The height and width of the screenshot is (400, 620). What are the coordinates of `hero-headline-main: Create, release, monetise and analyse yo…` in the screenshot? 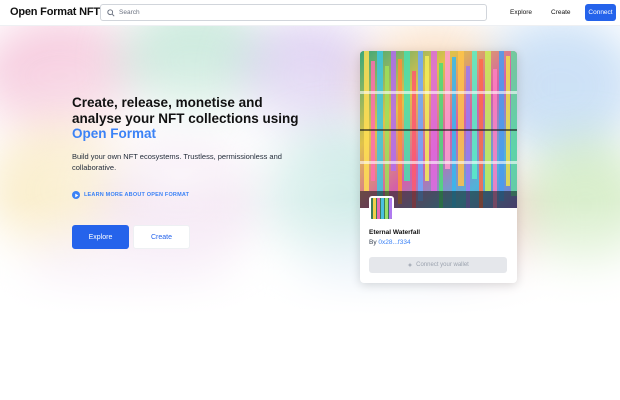 It's located at (185, 110).